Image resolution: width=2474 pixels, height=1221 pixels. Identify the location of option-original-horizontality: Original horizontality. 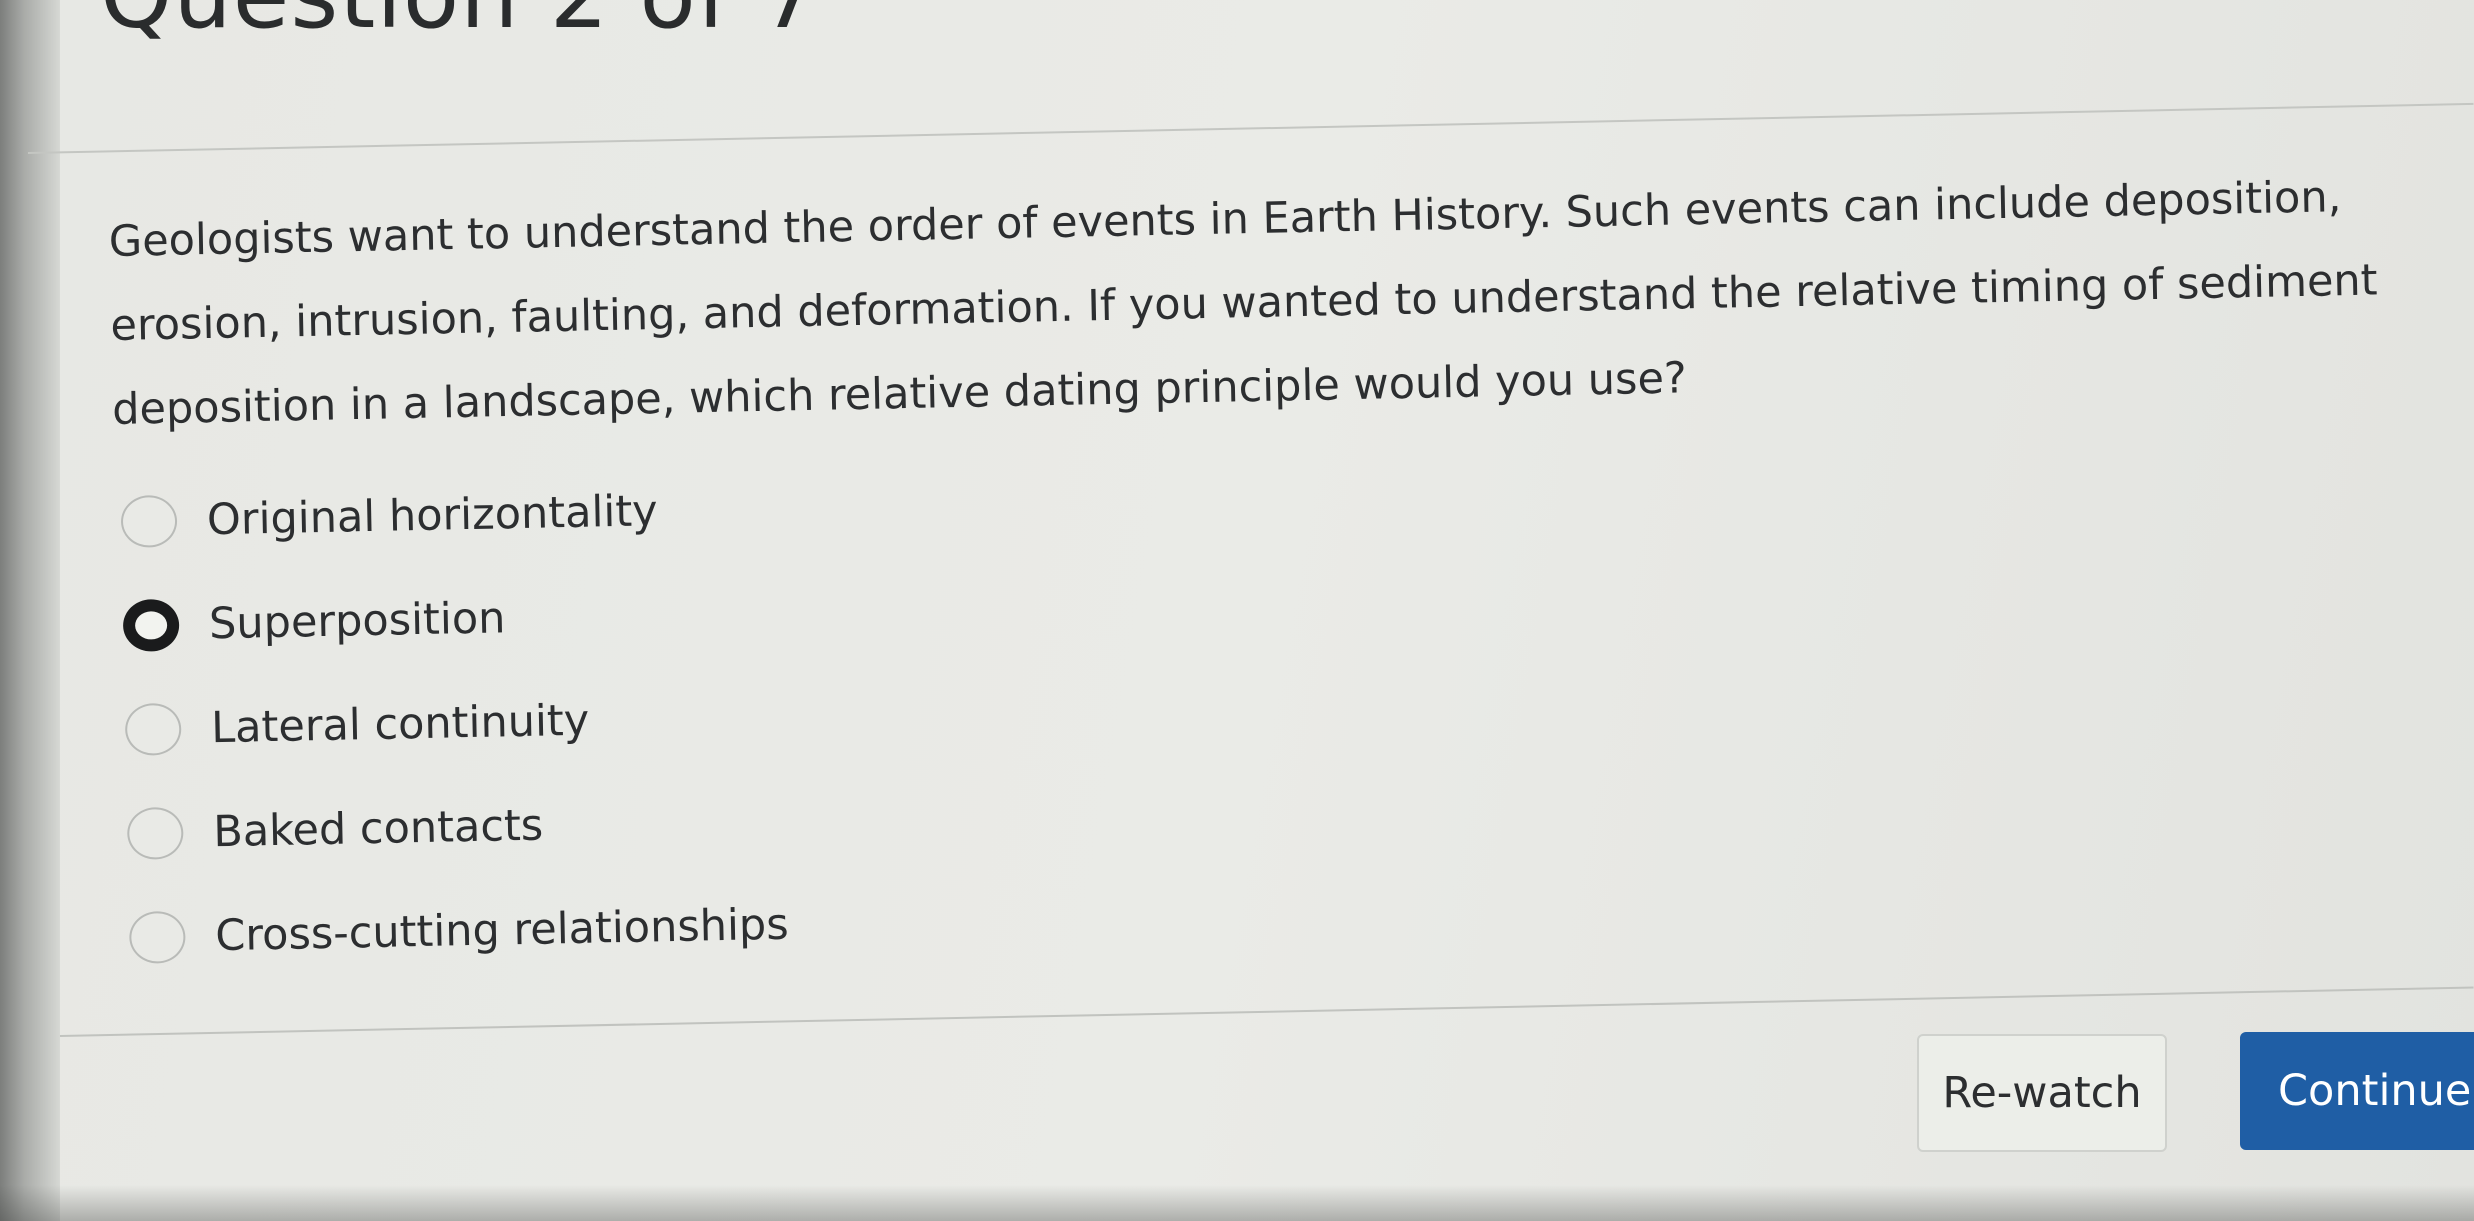
(450, 515).